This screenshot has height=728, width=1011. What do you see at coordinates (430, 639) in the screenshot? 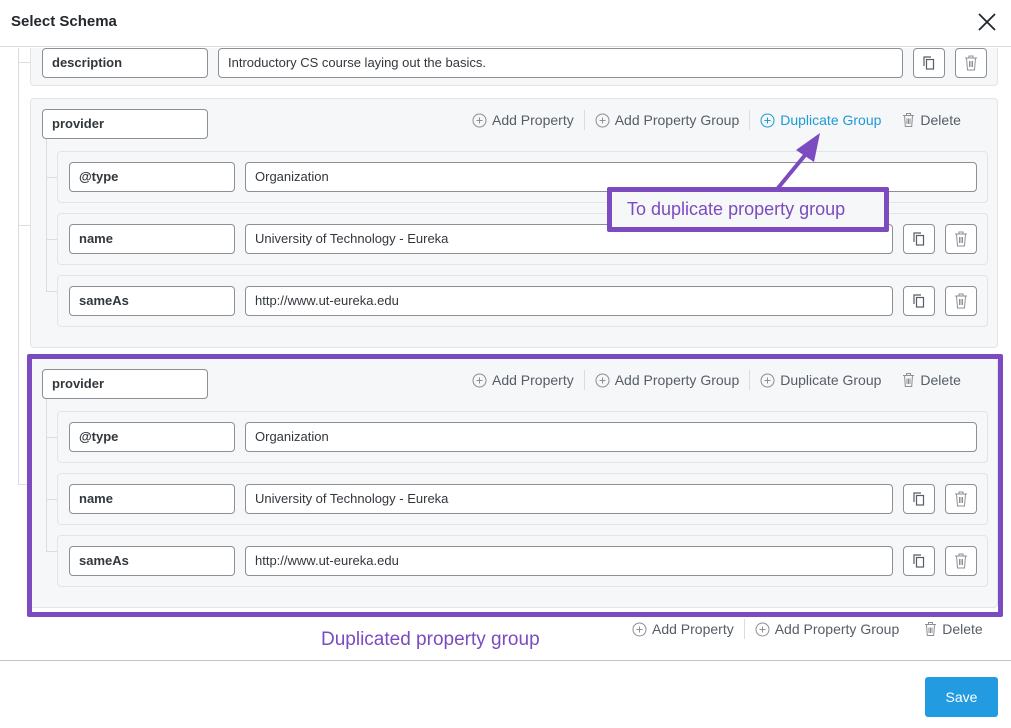
I see `duplicated-group-label: Duplicated property group` at bounding box center [430, 639].